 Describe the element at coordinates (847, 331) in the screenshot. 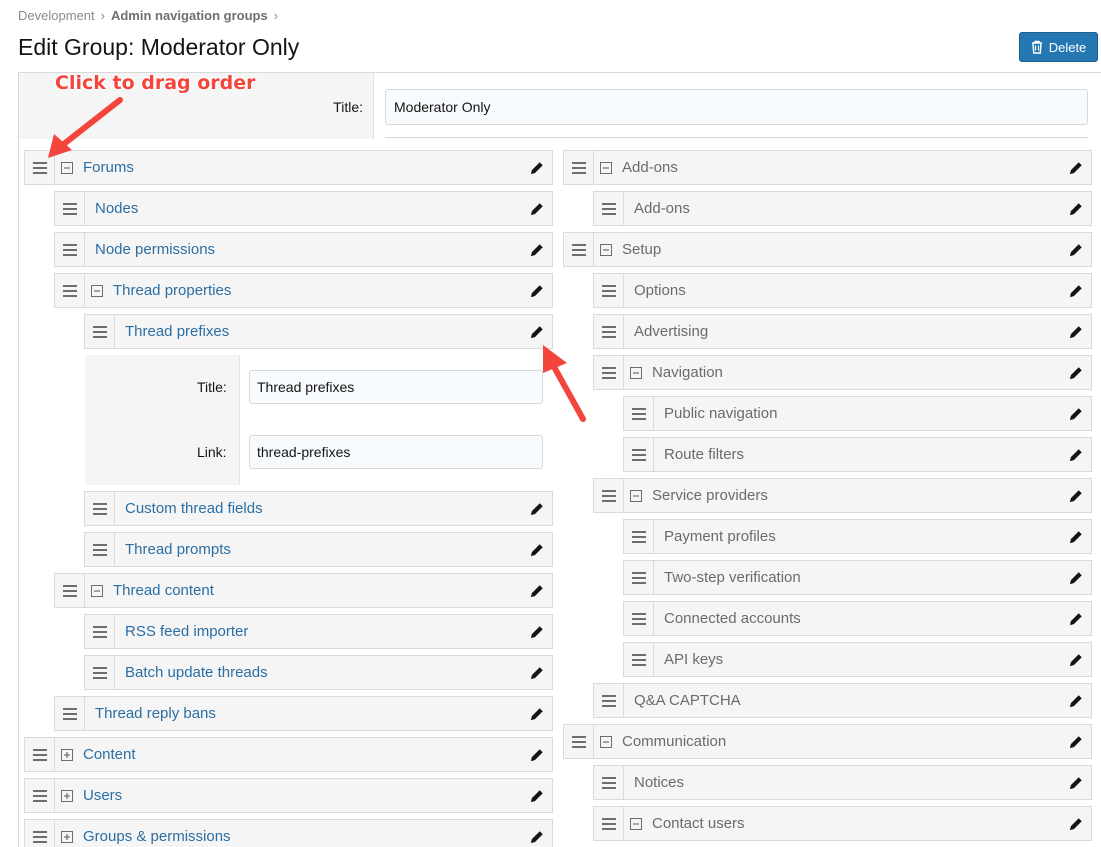

I see `nav-row-label: Advertising` at that location.